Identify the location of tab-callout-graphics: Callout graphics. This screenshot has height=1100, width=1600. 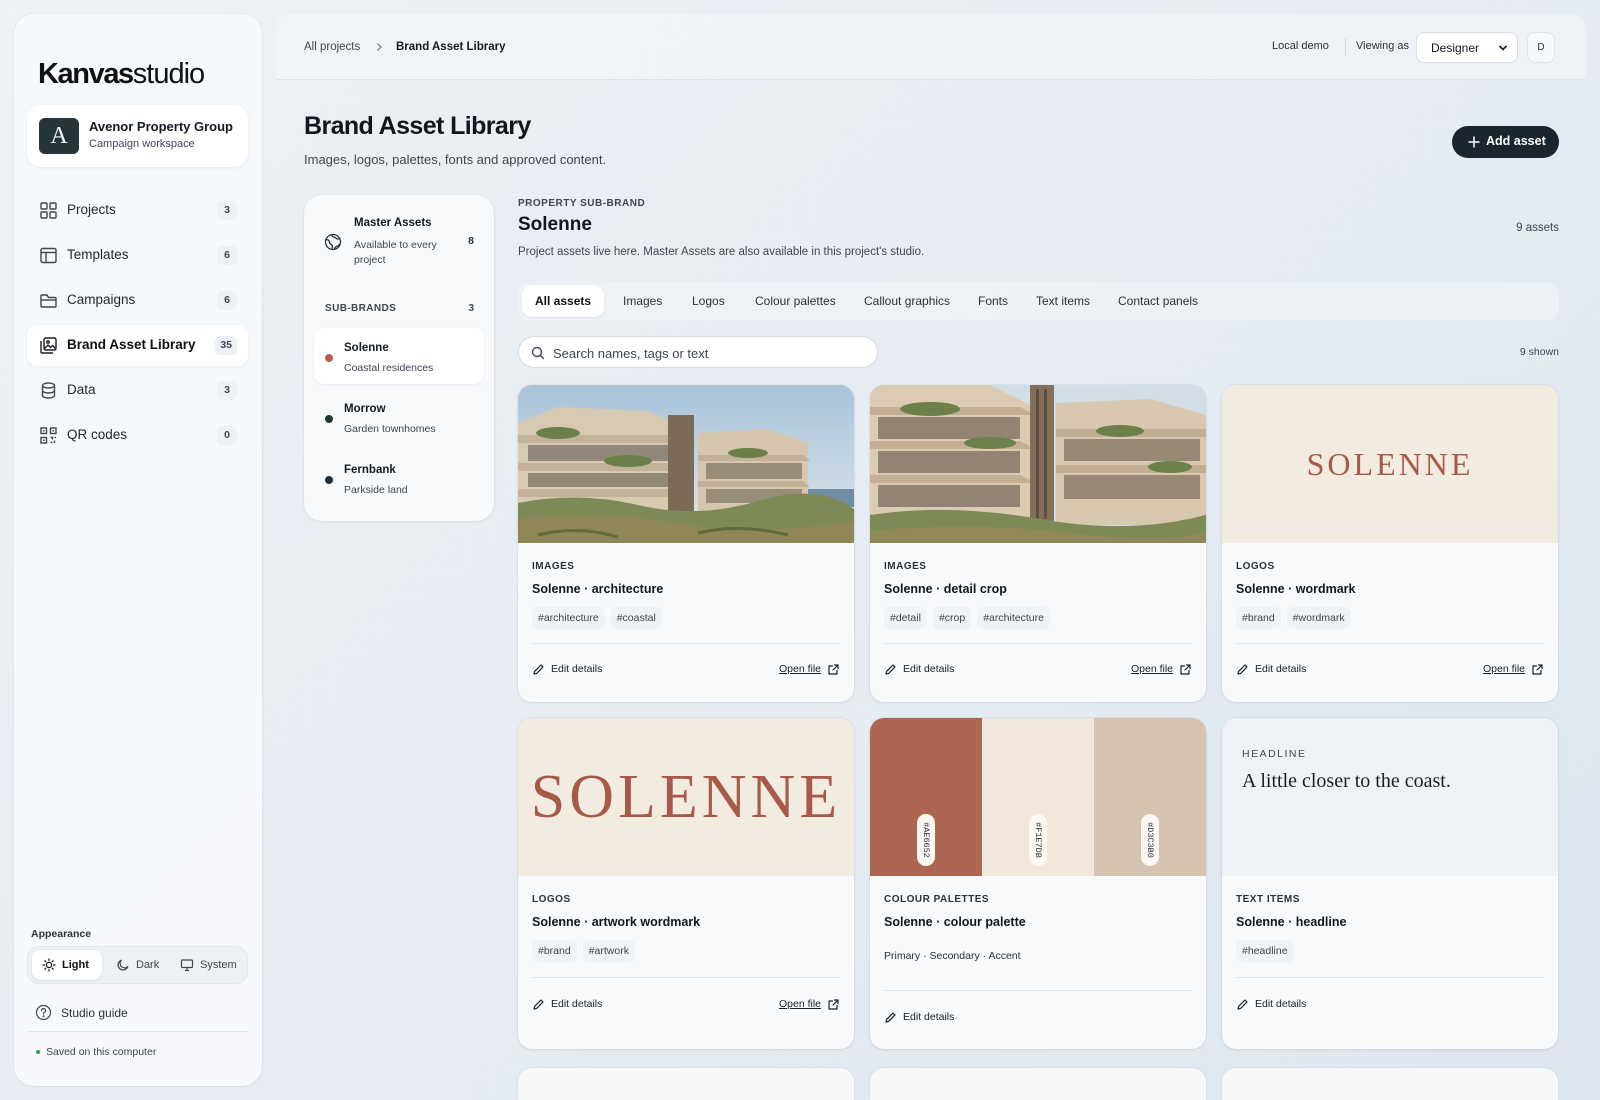
(907, 301).